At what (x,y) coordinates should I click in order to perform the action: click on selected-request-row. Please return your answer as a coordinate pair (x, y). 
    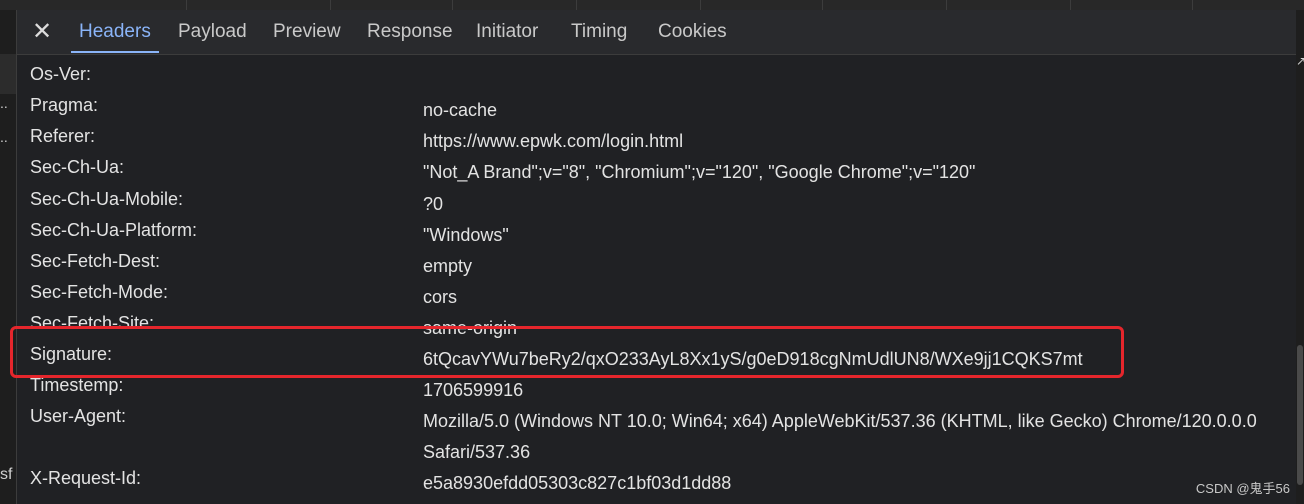
    Looking at the image, I should click on (8, 74).